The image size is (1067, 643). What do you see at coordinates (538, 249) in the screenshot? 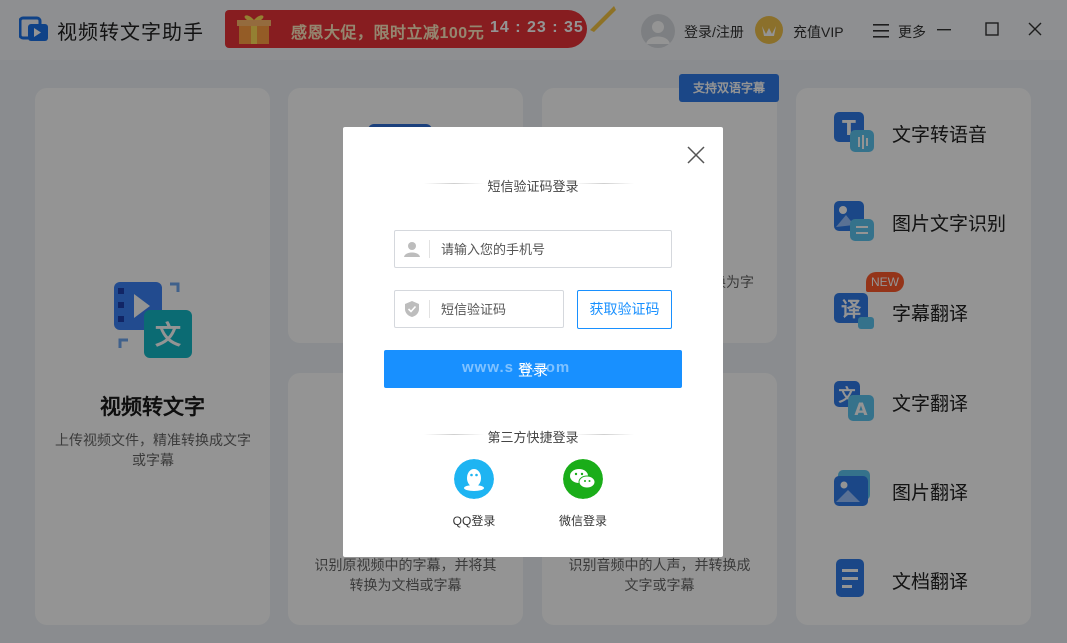
I see `phone-input` at bounding box center [538, 249].